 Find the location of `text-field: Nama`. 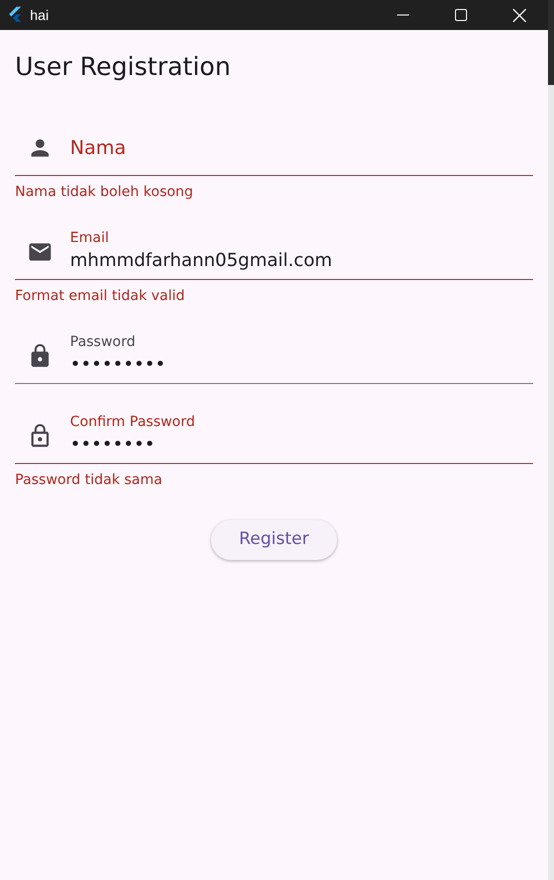

text-field: Nama is located at coordinates (274, 148).